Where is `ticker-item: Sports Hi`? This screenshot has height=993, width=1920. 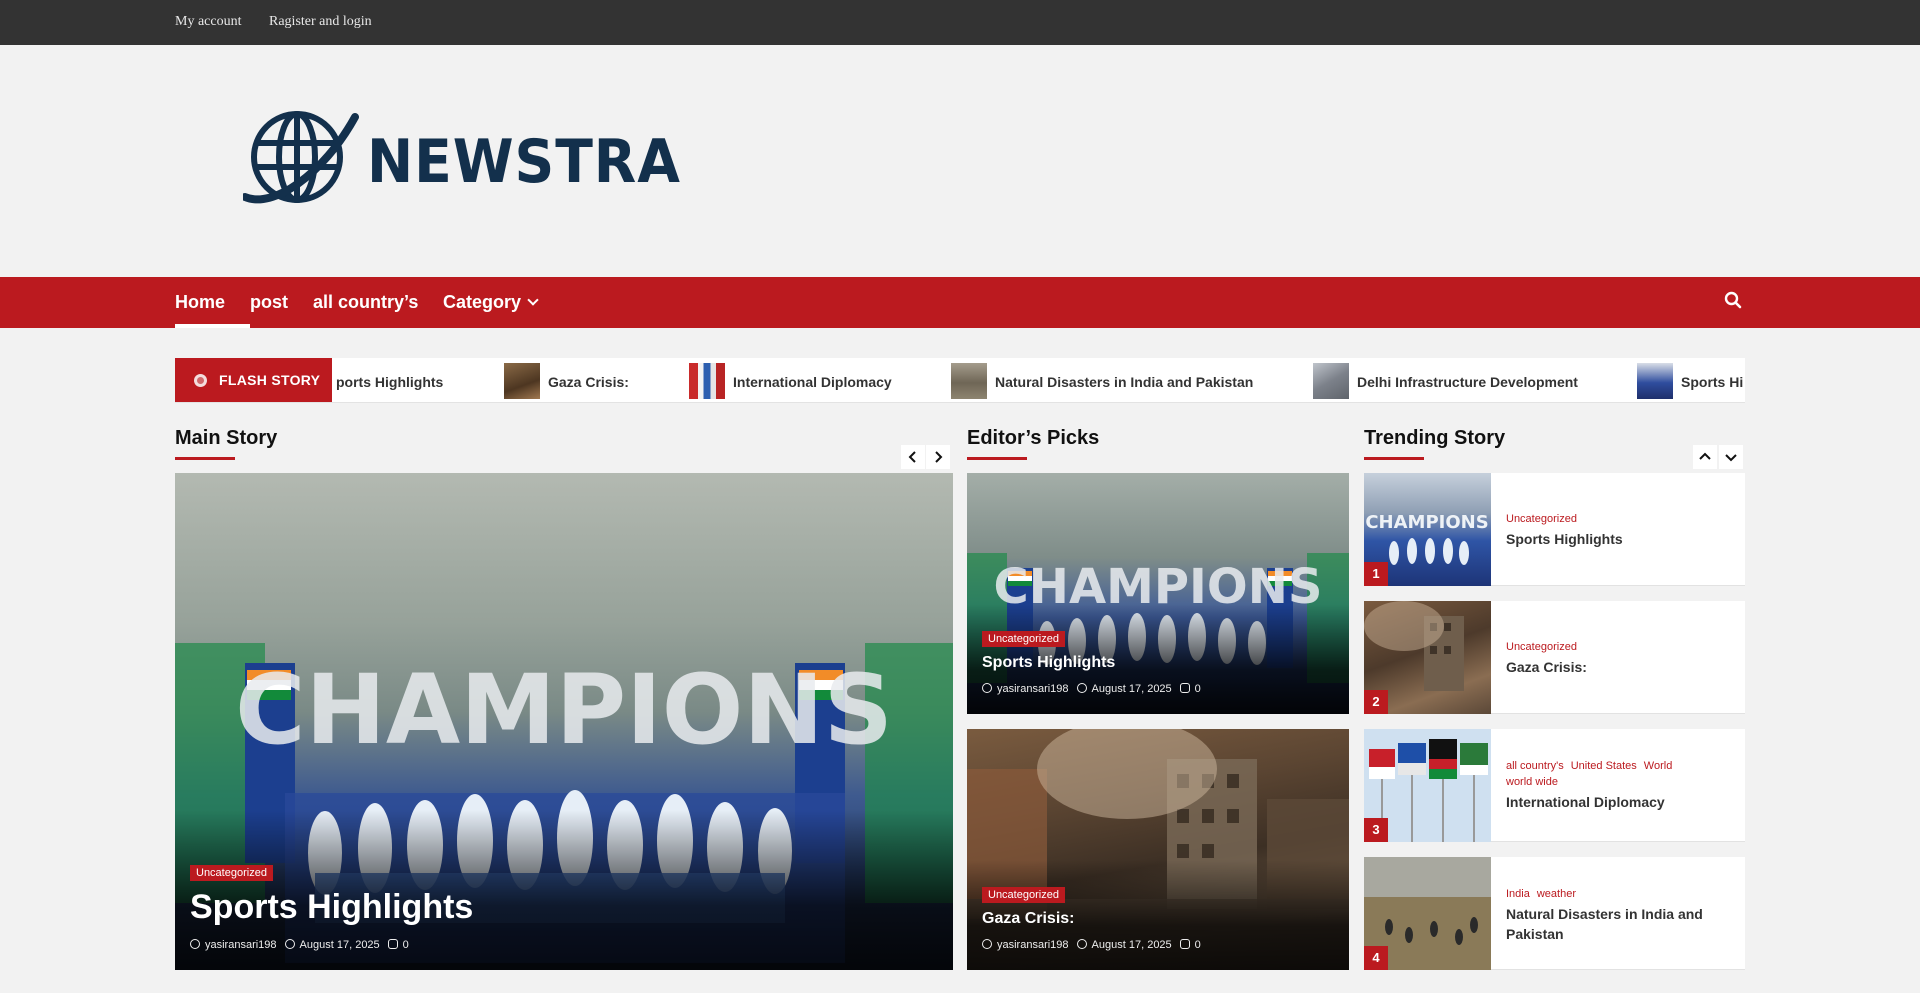
ticker-item: Sports Hi is located at coordinates (1691, 381).